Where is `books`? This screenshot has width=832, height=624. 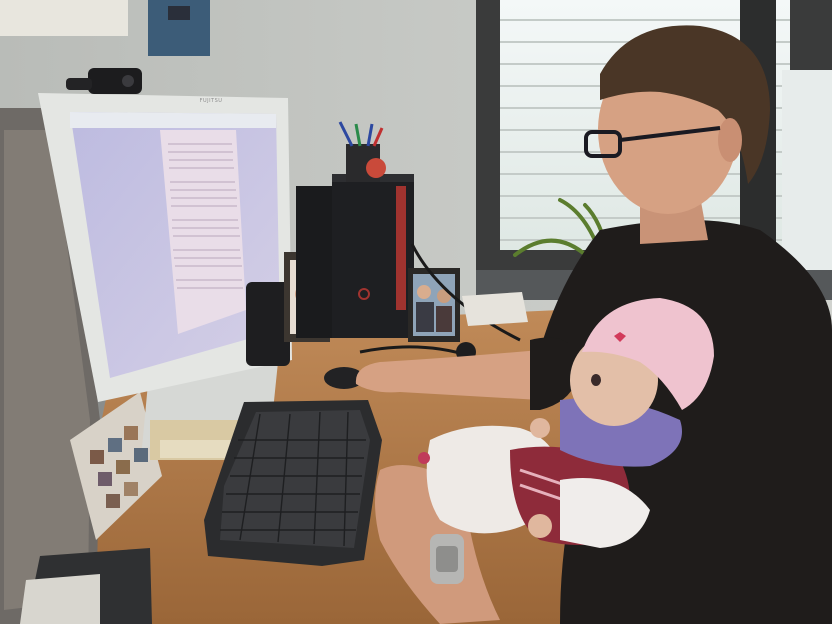
books is located at coordinates (86, 586).